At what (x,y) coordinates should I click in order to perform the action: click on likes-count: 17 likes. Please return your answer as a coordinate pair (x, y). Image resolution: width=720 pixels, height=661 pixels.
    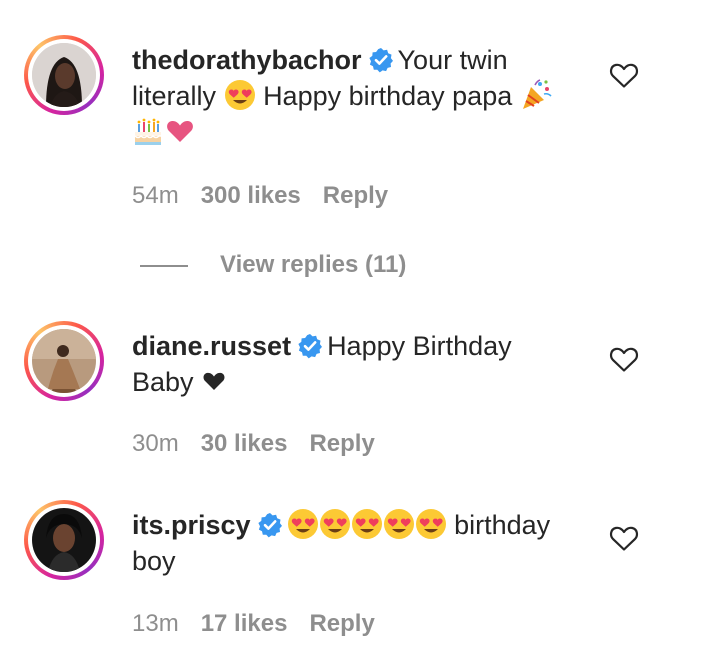
    Looking at the image, I should click on (244, 623).